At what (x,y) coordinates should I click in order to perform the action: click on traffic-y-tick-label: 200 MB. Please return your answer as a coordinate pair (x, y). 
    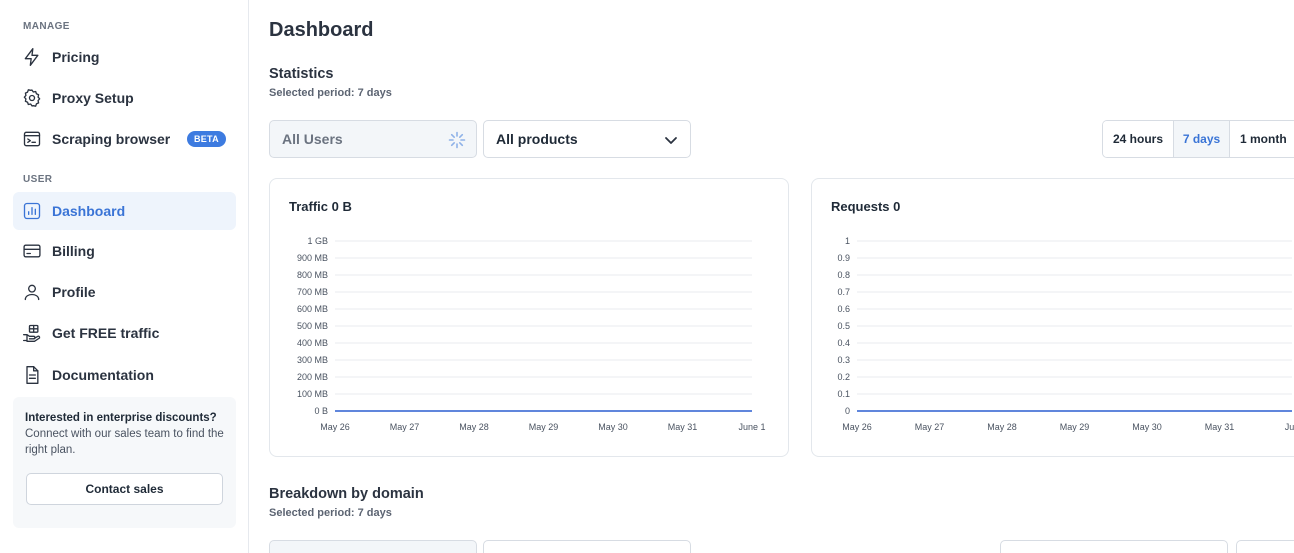
    Looking at the image, I should click on (312, 377).